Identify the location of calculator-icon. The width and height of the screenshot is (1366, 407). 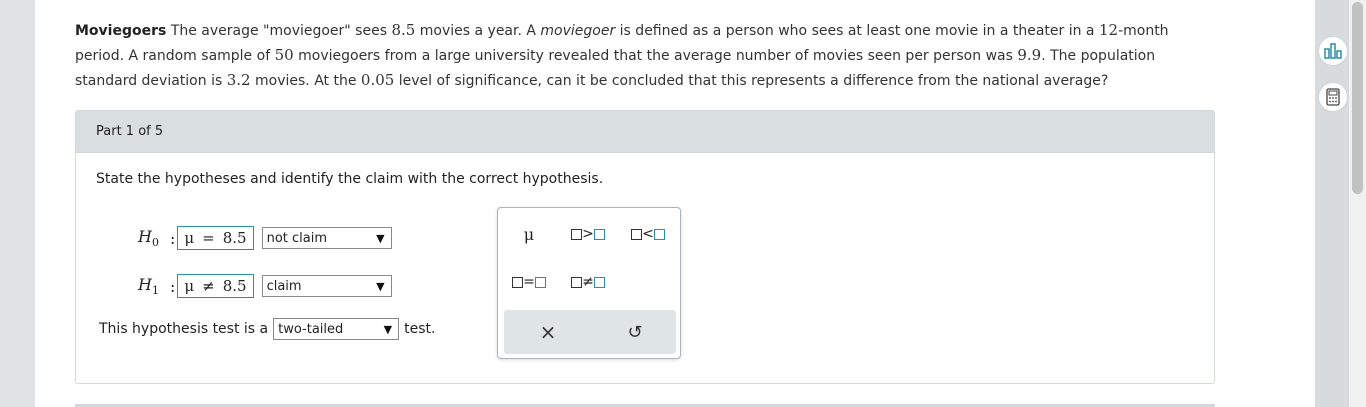
(1333, 97).